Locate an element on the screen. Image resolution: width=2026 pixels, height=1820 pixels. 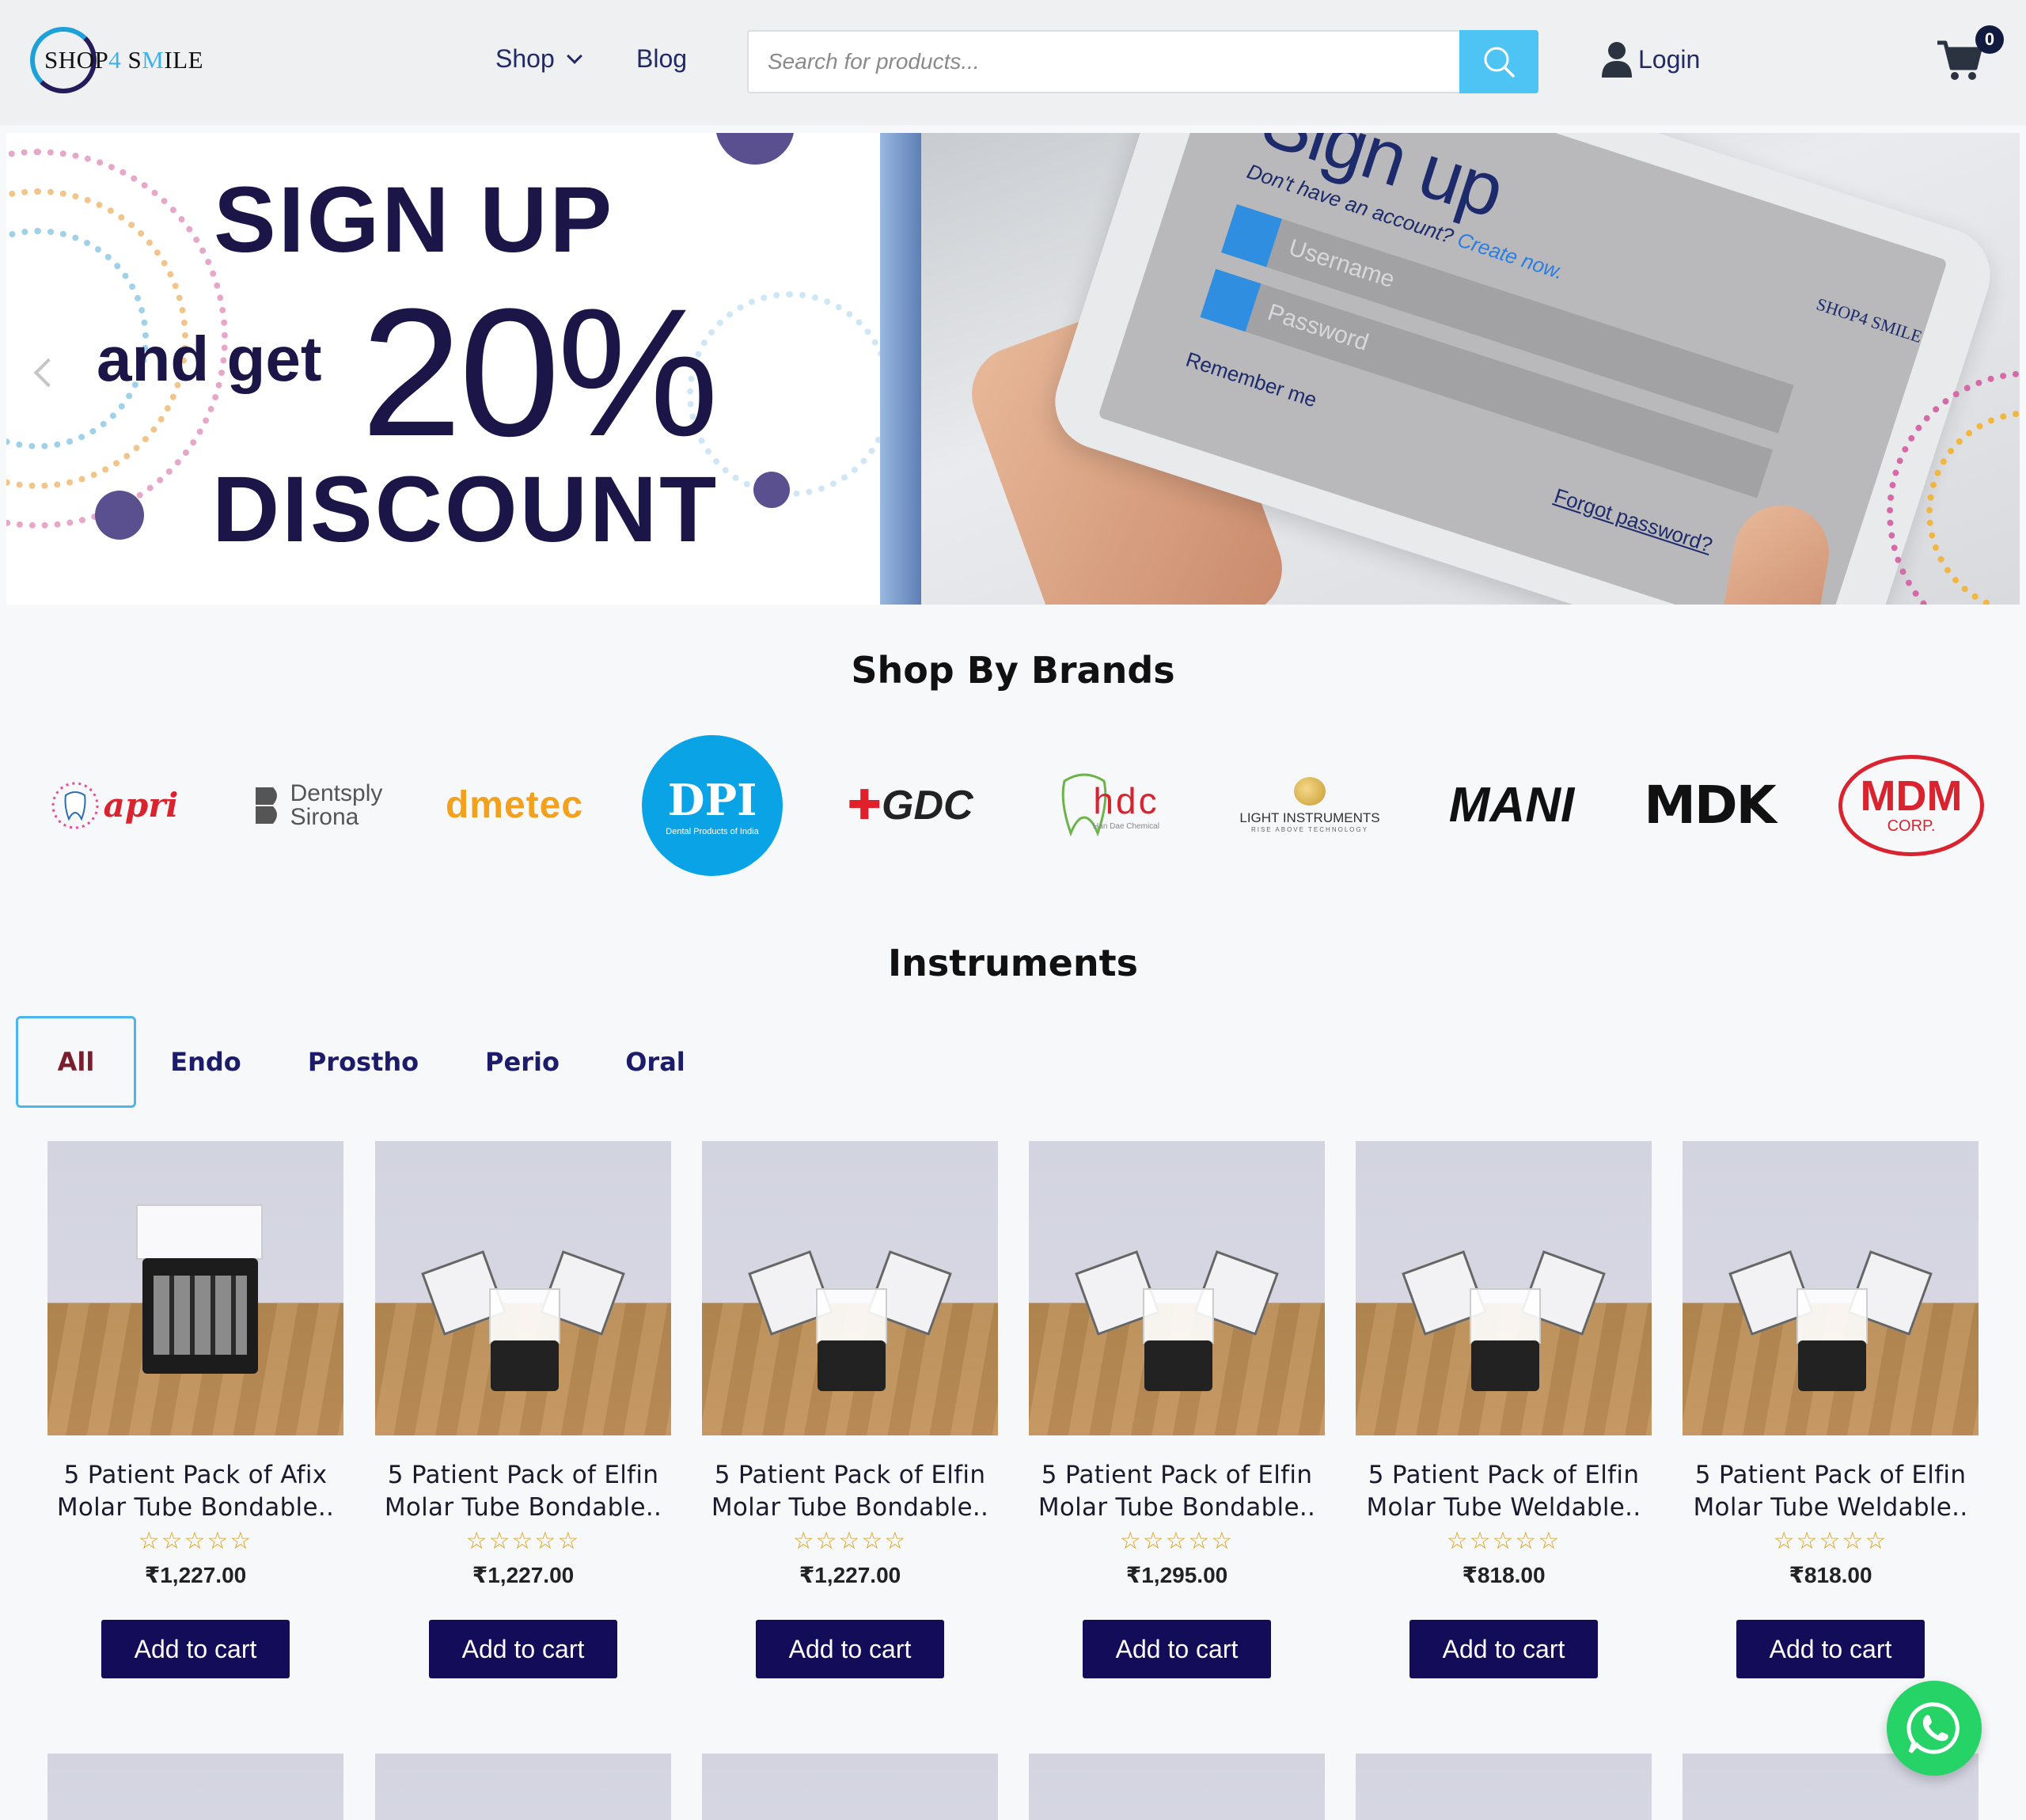
brand-hdc: hdc Han Dae Chemical is located at coordinates (1108, 805).